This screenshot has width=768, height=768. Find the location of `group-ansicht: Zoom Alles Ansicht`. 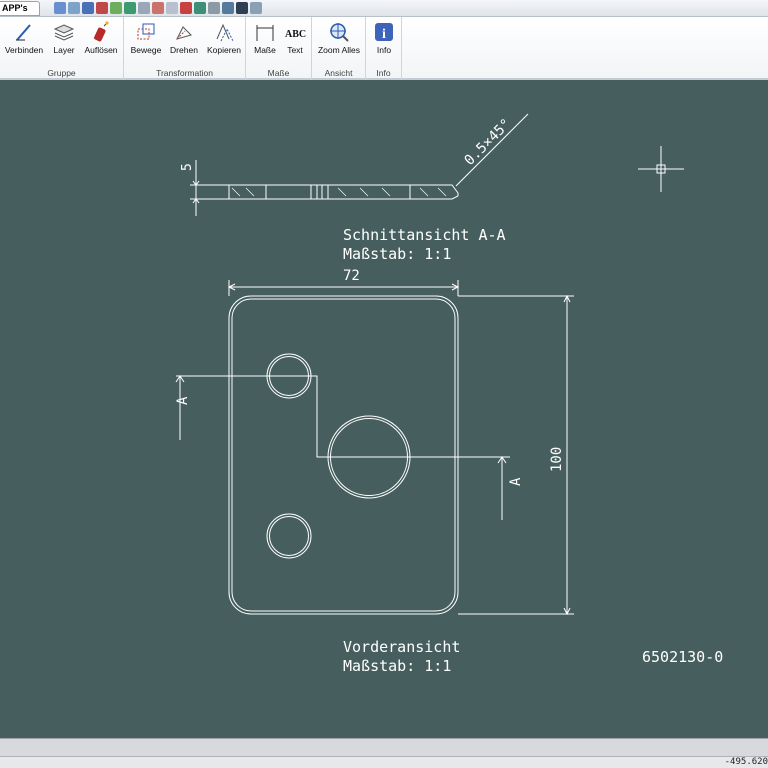

group-ansicht: Zoom Alles Ansicht is located at coordinates (339, 48).